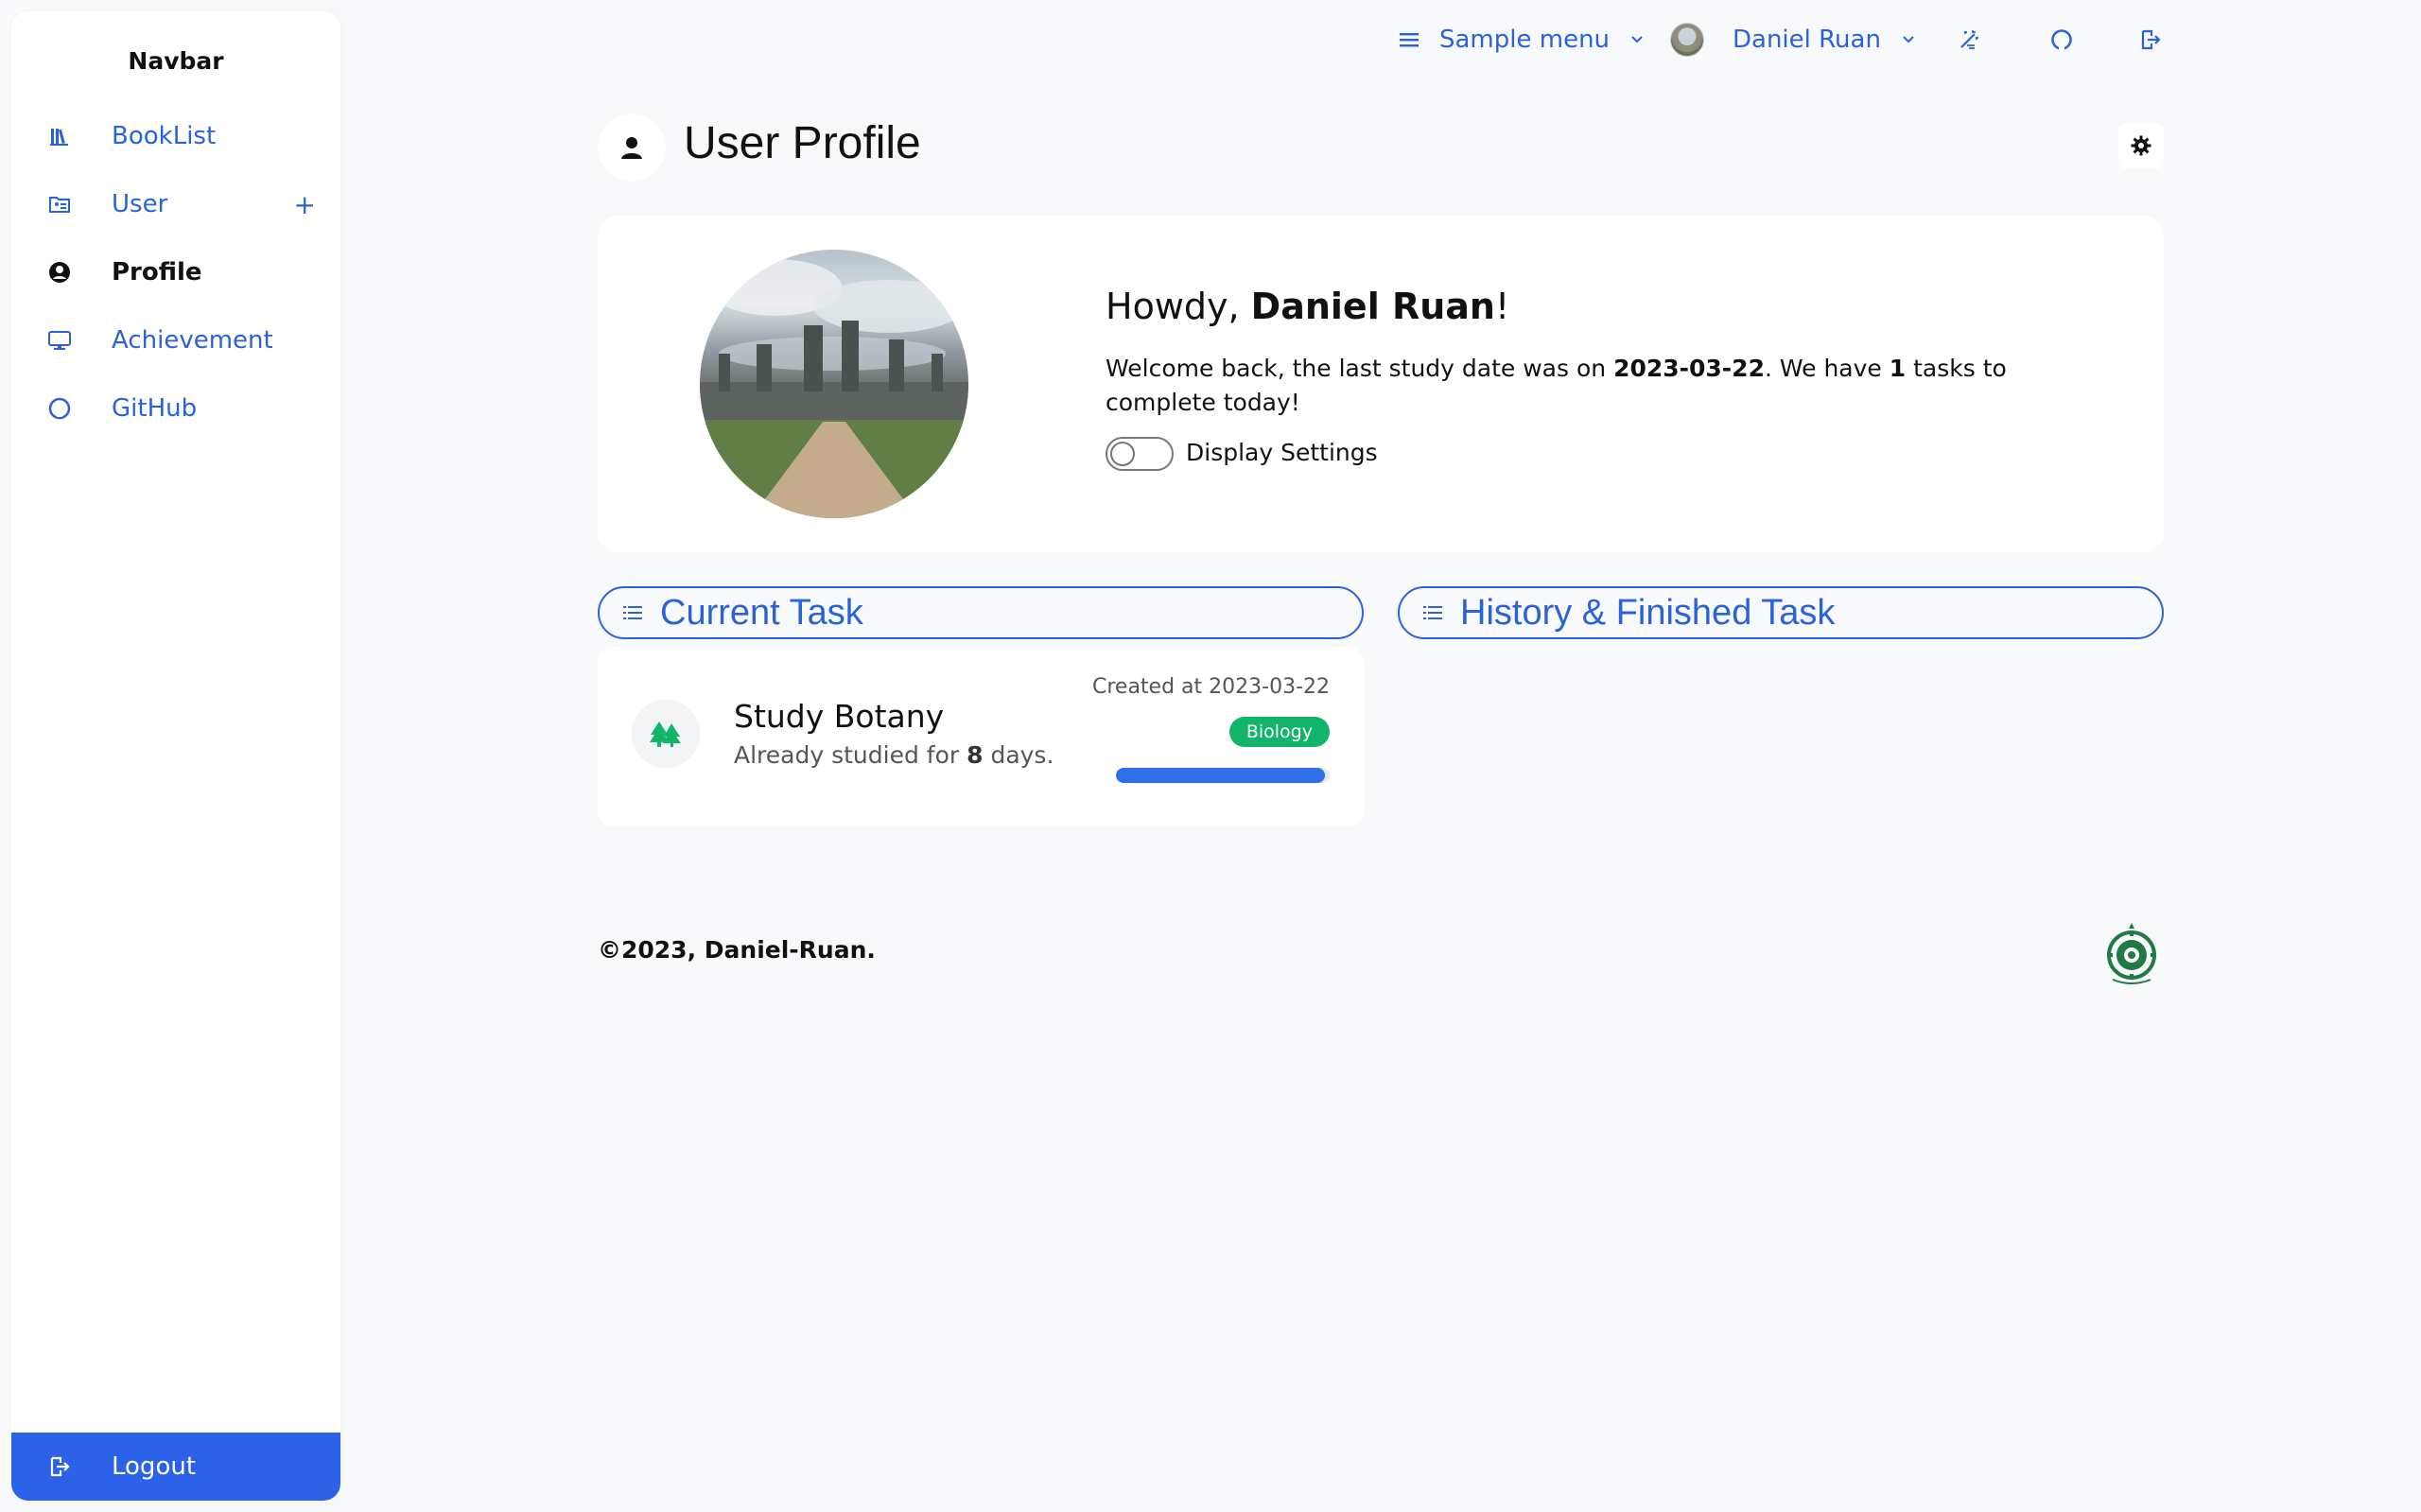 Image resolution: width=2421 pixels, height=1512 pixels. I want to click on top-bar: Sample menu Daniel Ruan, so click(1210, 39).